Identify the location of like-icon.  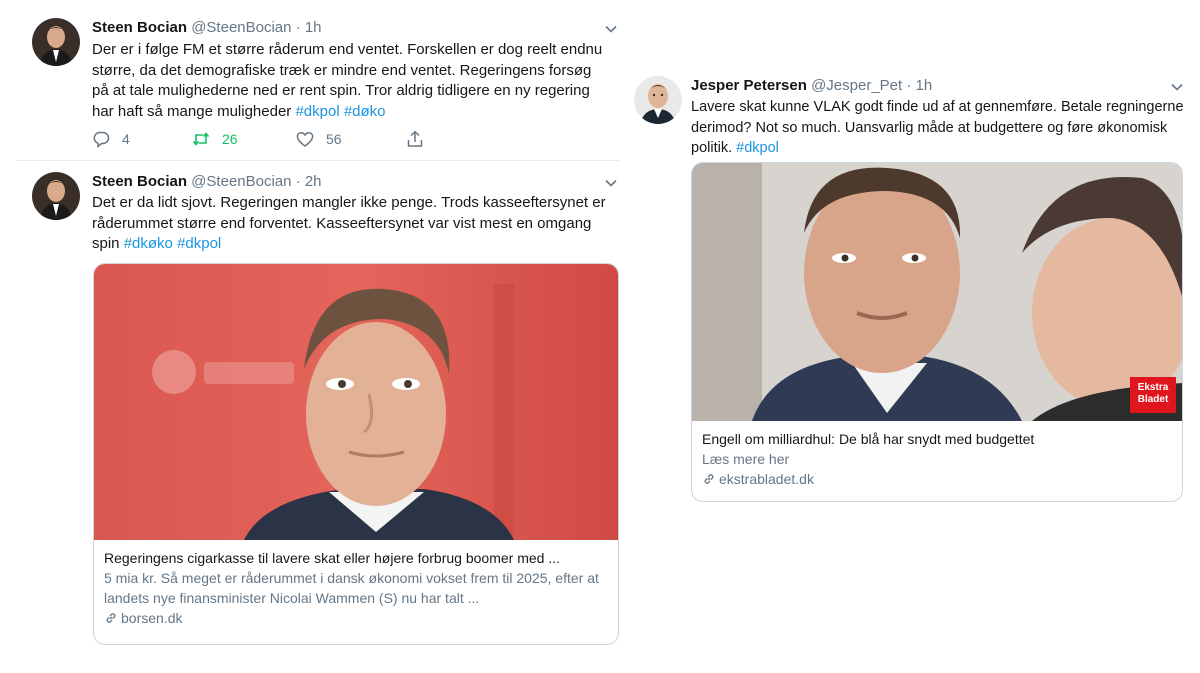
(305, 139).